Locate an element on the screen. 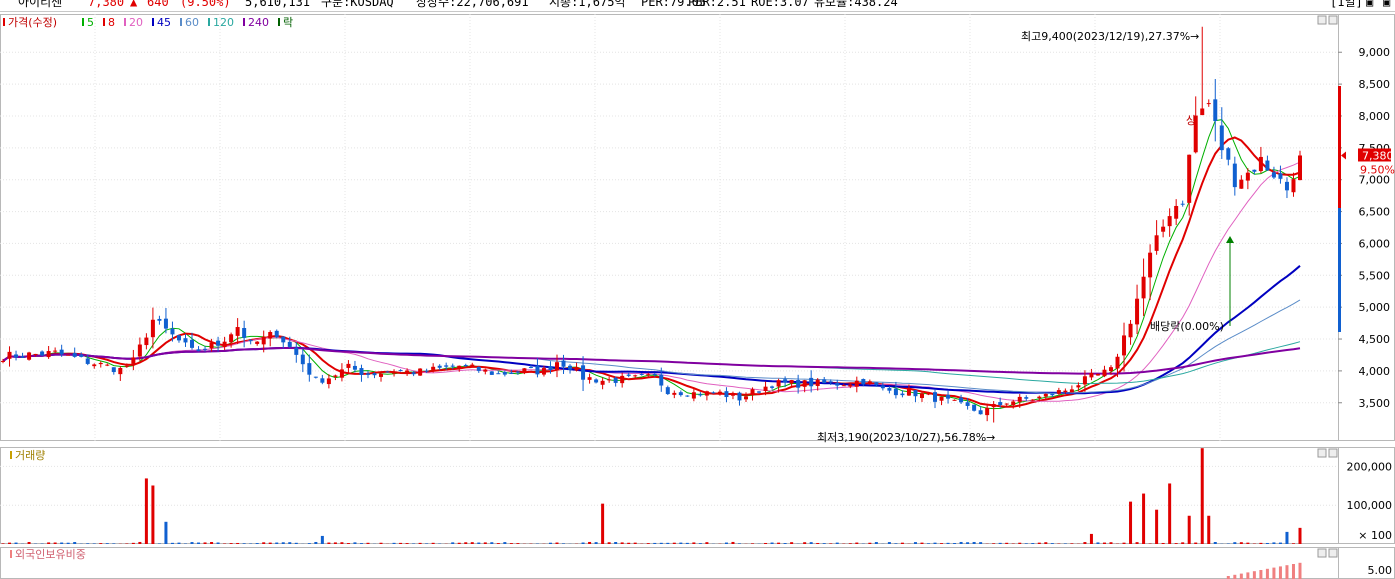  ma-legend-label: 5 is located at coordinates (90, 22).